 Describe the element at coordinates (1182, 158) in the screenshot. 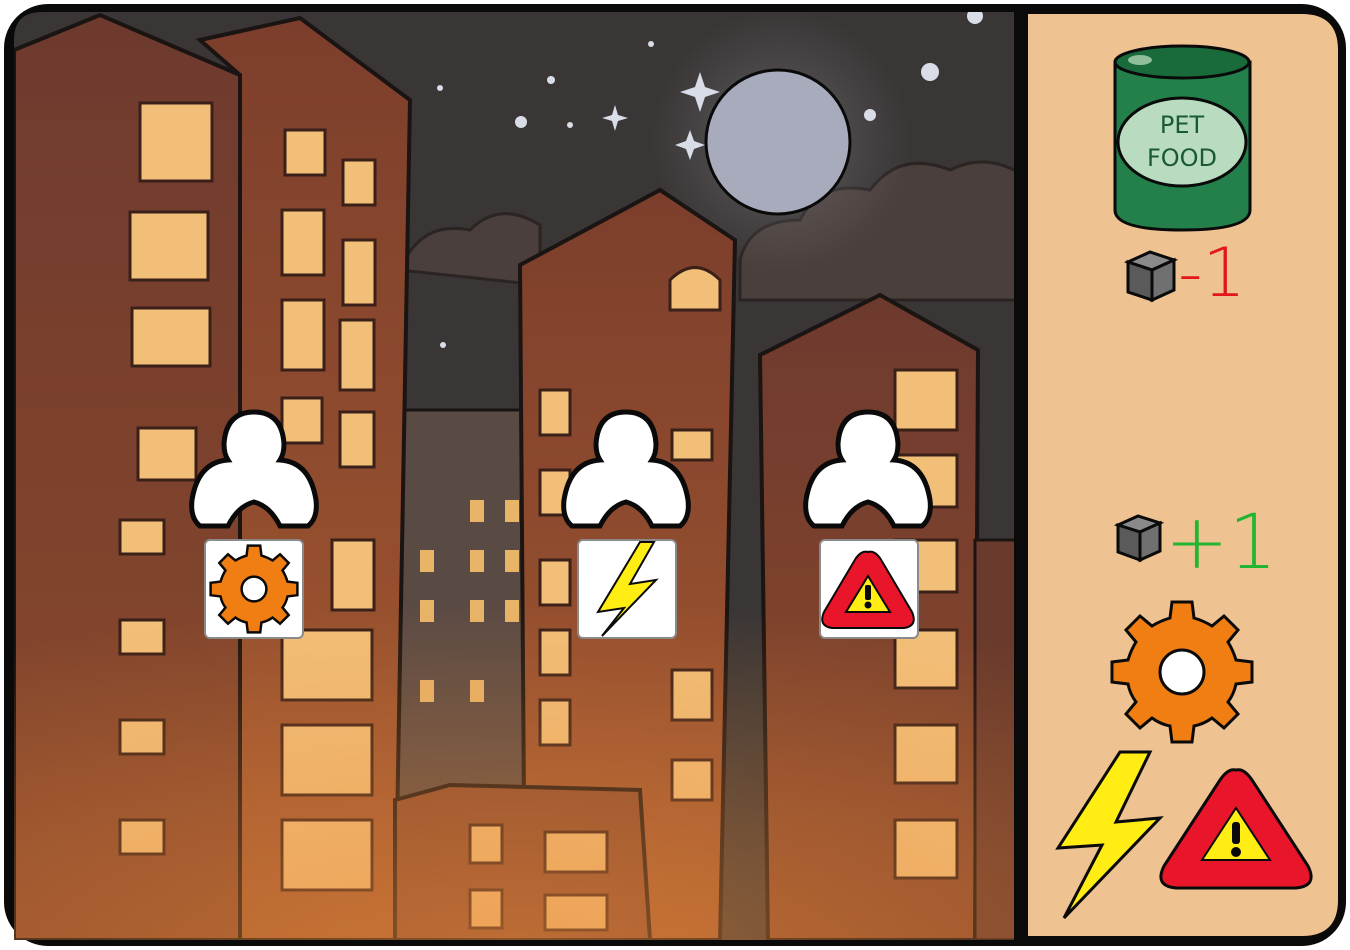

I see `pet-food-label-line2: FOOD` at that location.